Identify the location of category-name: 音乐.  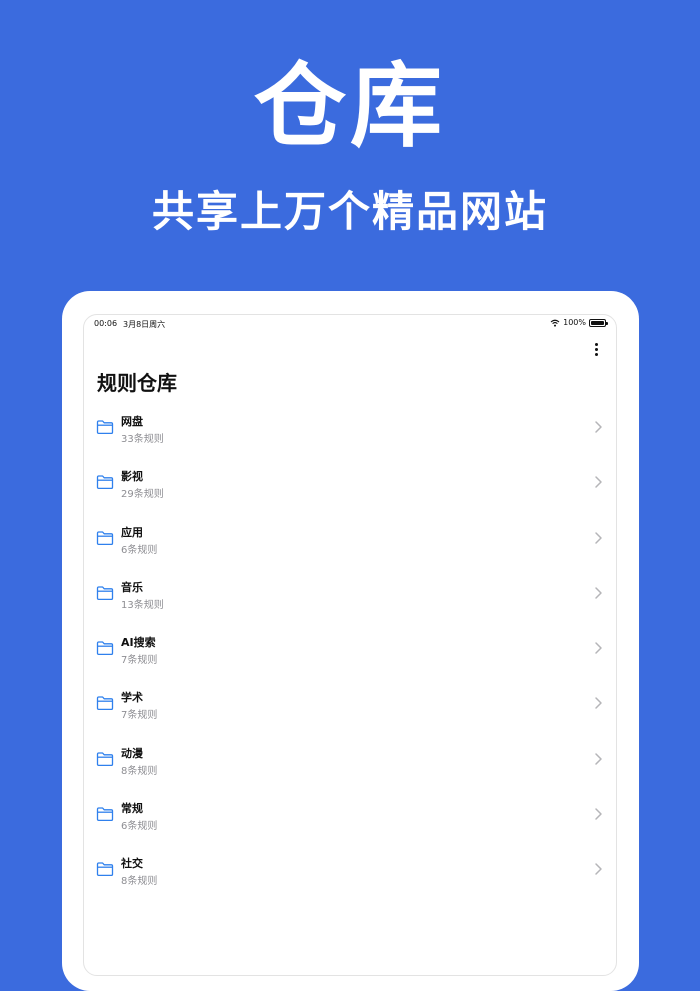
(132, 587).